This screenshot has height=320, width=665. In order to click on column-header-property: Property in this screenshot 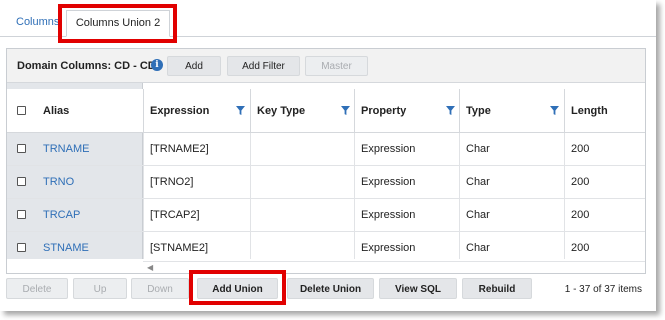, I will do `click(406, 110)`.